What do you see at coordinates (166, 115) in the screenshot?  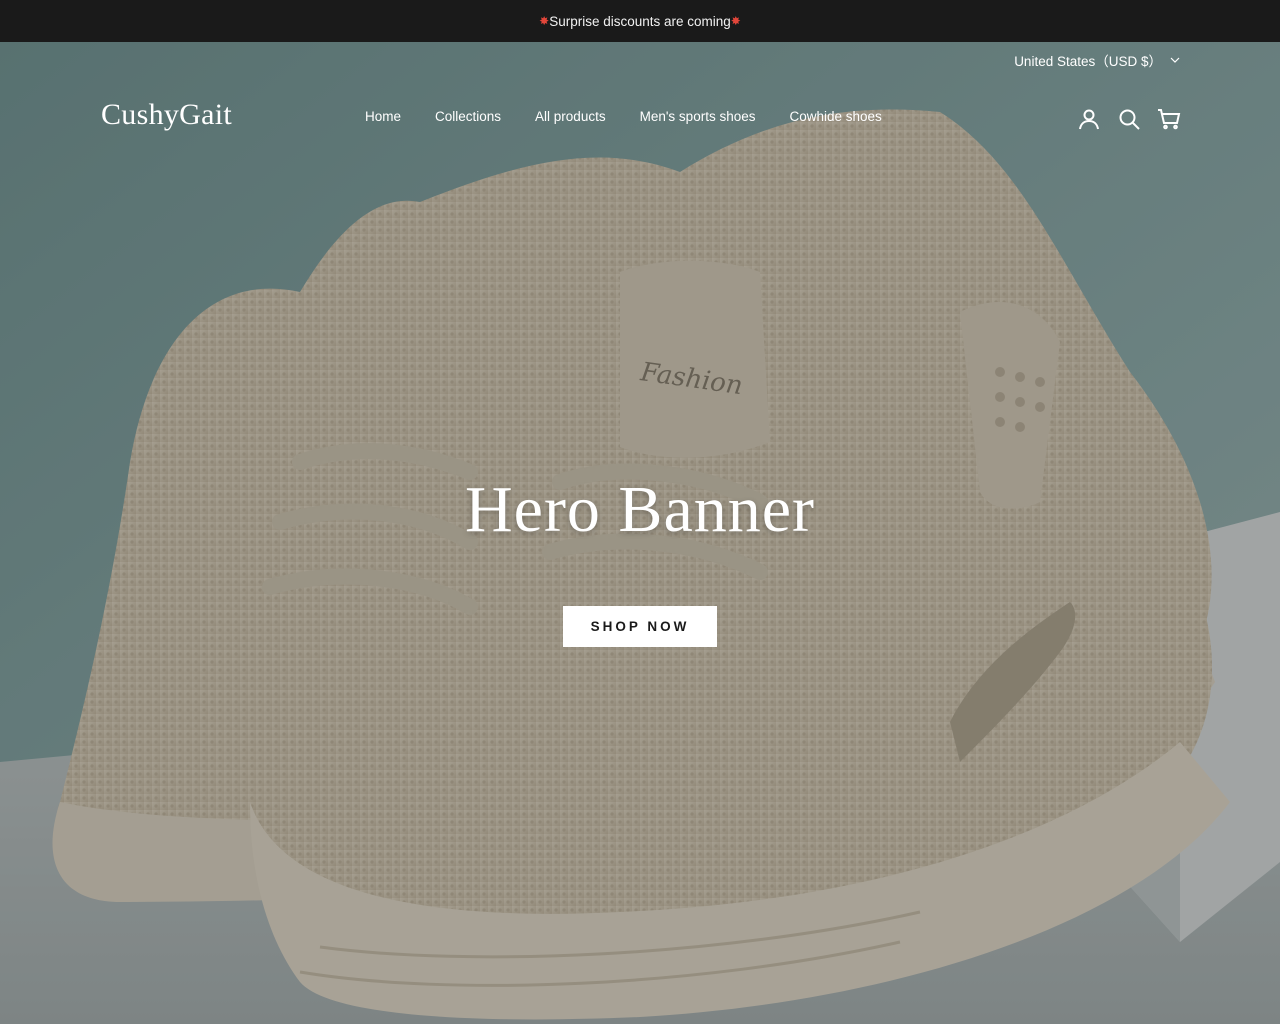 I see `site-logo: CushyGait` at bounding box center [166, 115].